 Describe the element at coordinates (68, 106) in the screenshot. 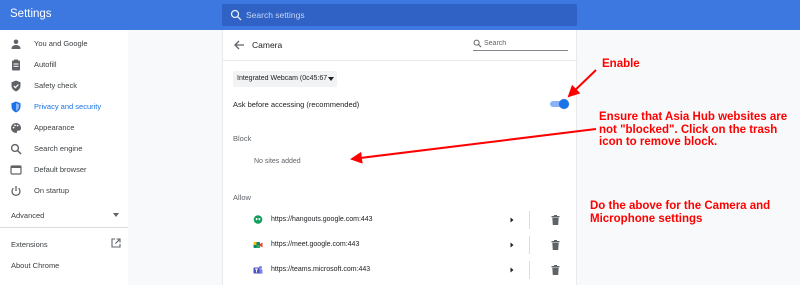

I see `sidebar-item-label: Privacy and security` at that location.